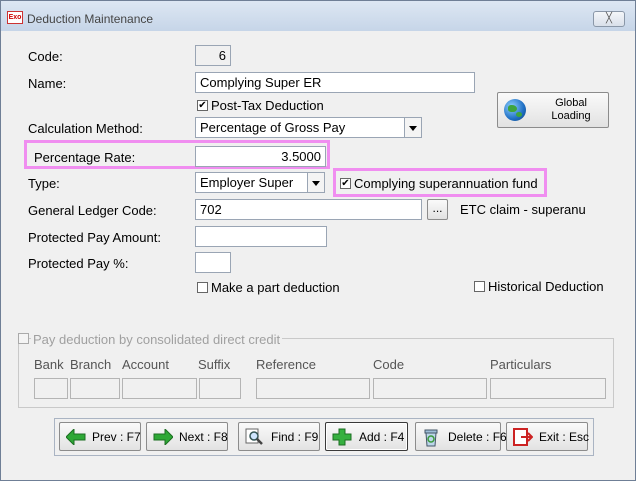  What do you see at coordinates (318, 16) in the screenshot?
I see `title-bar: Exo Deduction Maintenance ╳` at bounding box center [318, 16].